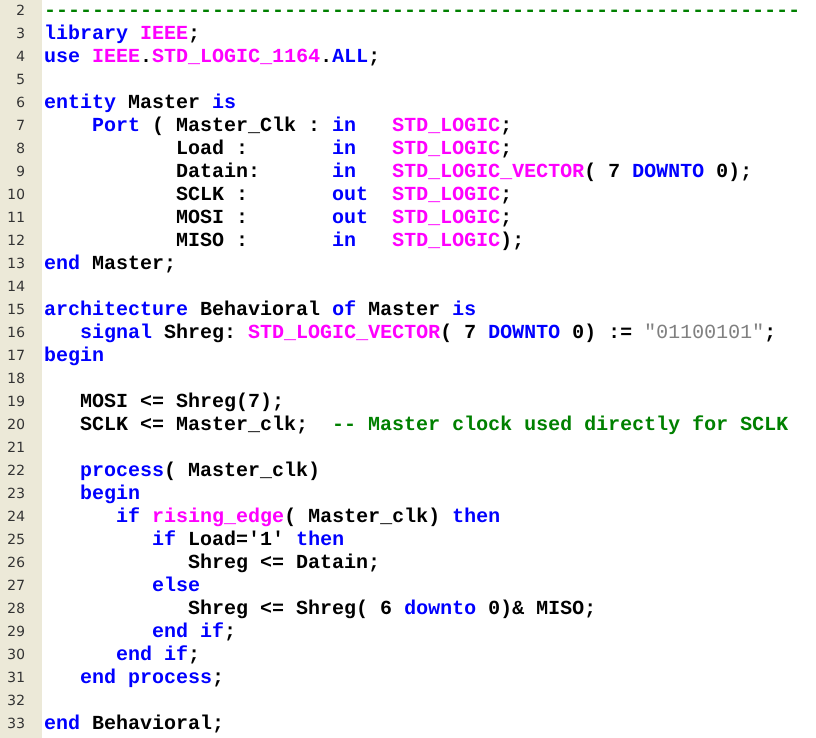  Describe the element at coordinates (20, 34) in the screenshot. I see `line-number: 3` at that location.